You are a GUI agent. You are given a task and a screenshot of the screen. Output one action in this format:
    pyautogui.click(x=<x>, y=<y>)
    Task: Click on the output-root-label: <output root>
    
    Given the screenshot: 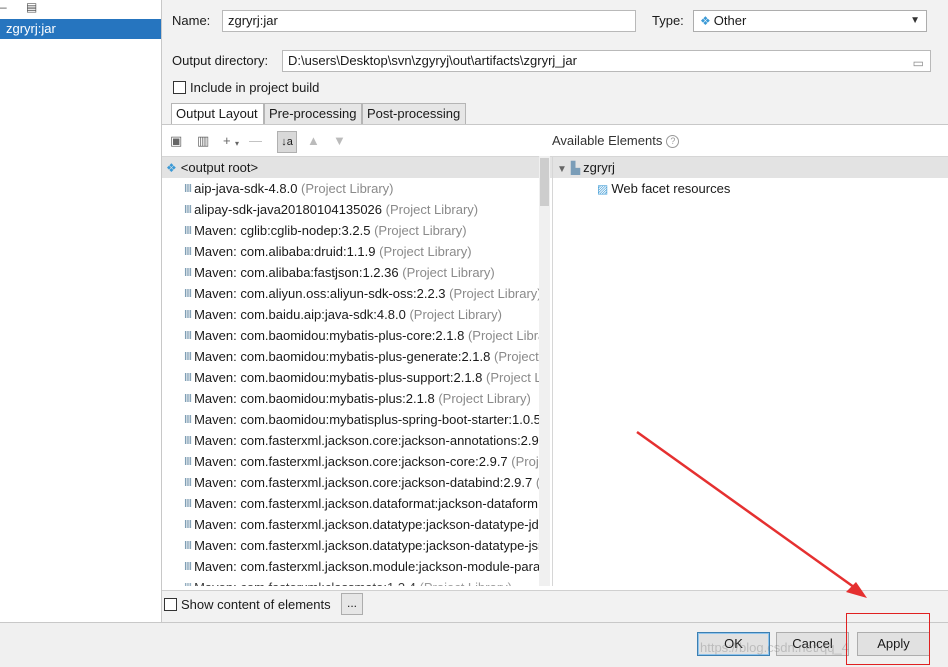 What is the action you would take?
    pyautogui.click(x=219, y=167)
    